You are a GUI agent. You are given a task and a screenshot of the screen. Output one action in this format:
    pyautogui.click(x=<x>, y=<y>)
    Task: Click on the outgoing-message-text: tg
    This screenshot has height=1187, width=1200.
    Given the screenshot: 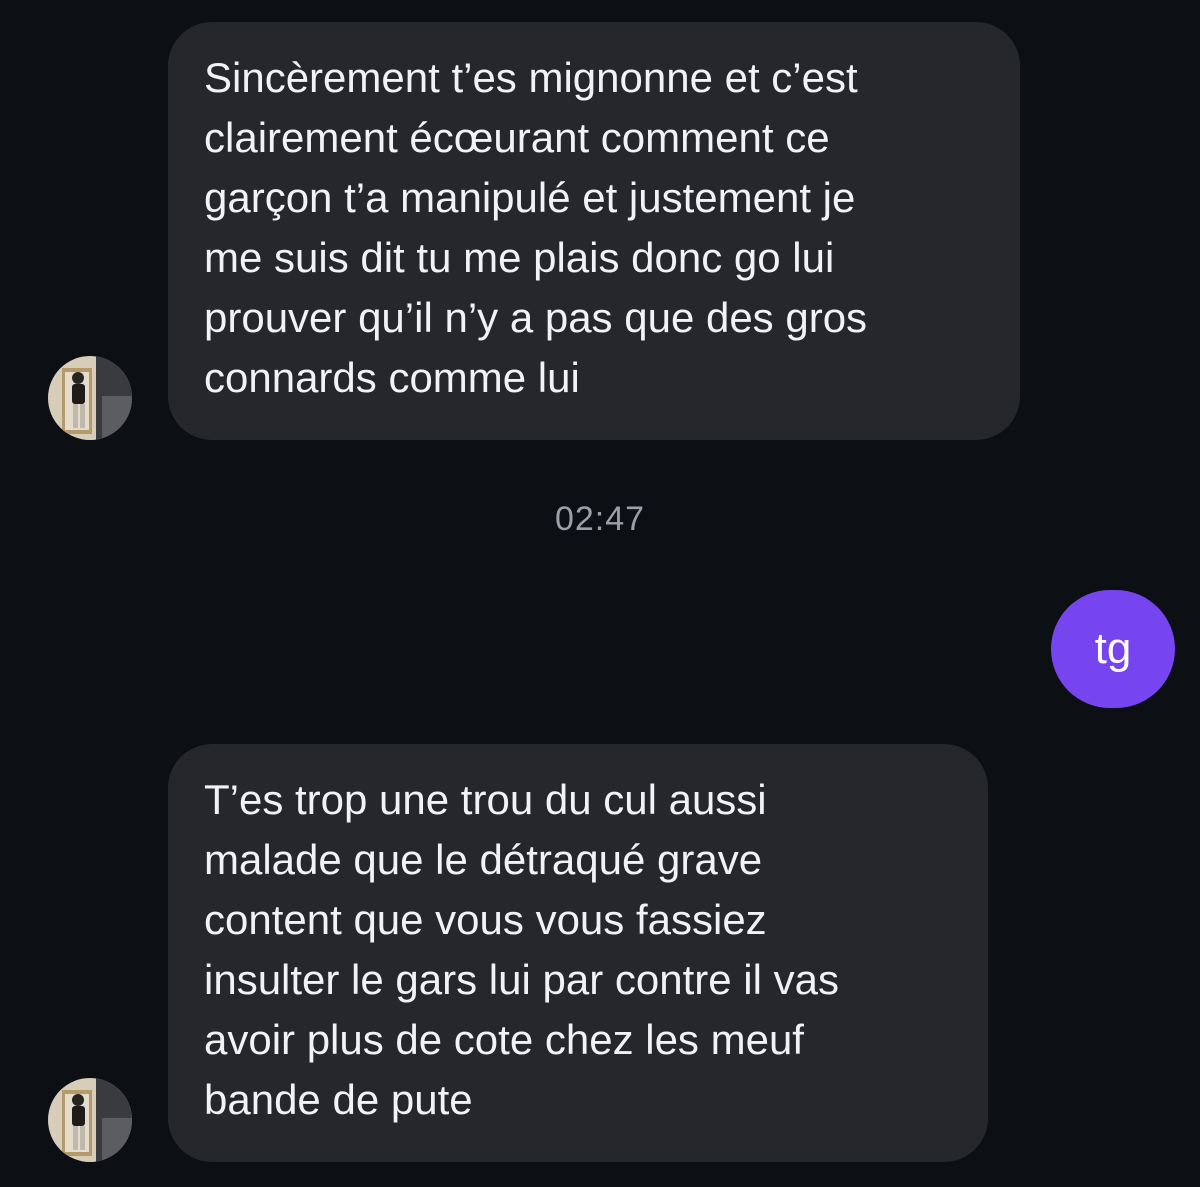 What is the action you would take?
    pyautogui.click(x=1113, y=648)
    